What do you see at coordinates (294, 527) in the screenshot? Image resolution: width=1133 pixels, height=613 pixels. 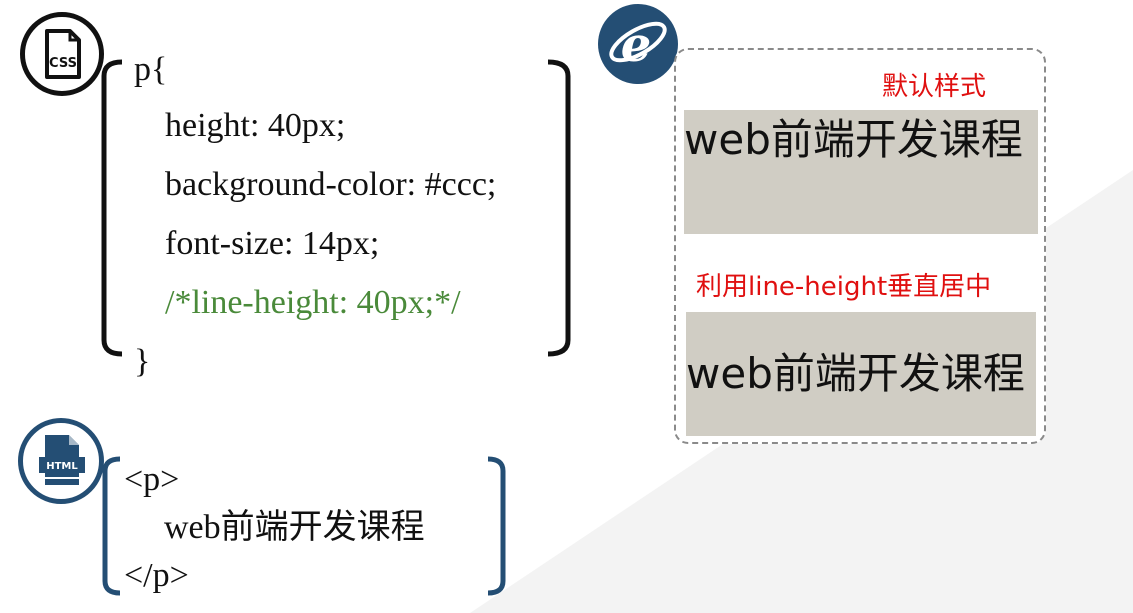 I see `html-content: web前端开发课程` at bounding box center [294, 527].